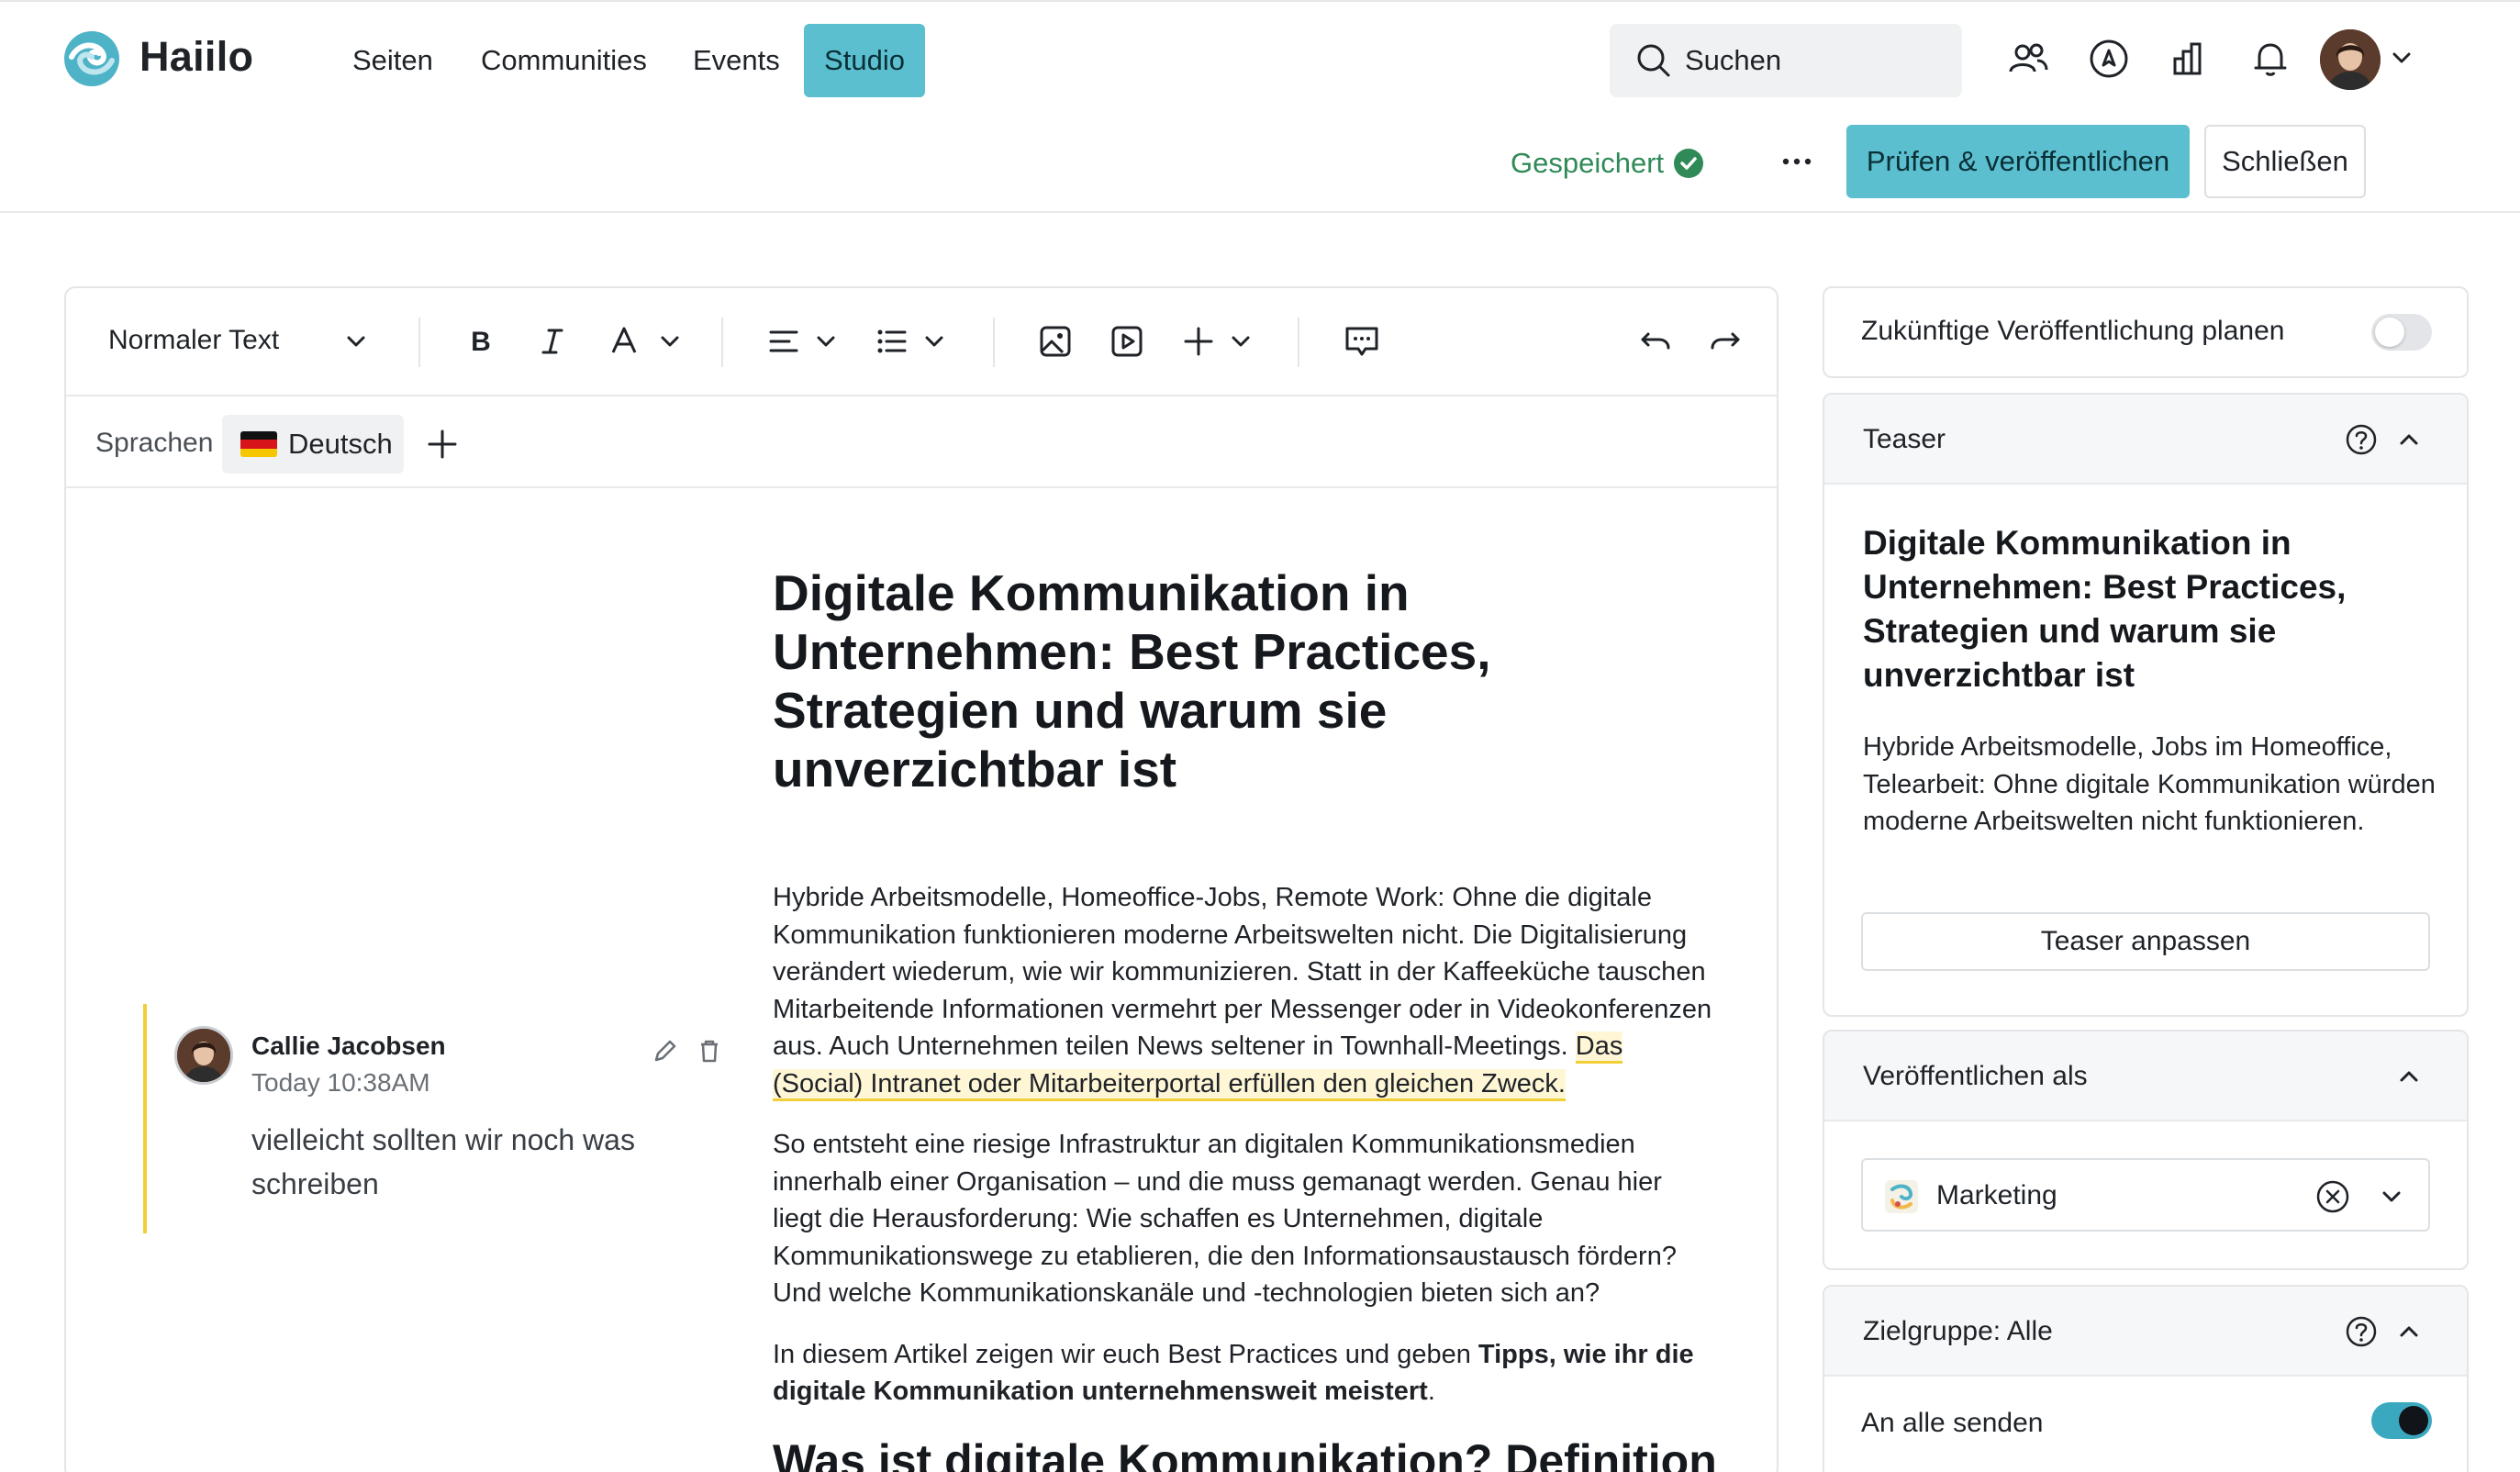 The width and height of the screenshot is (2520, 1472). What do you see at coordinates (1362, 341) in the screenshot?
I see `comment-icon` at bounding box center [1362, 341].